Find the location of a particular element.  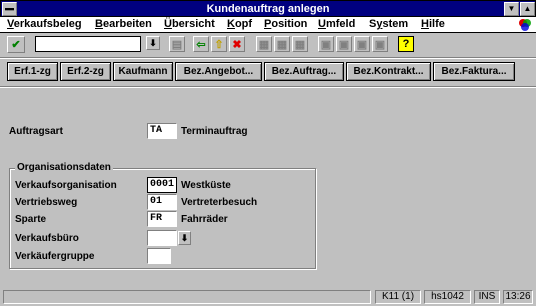

auftragsart-field: TA is located at coordinates (162, 131).